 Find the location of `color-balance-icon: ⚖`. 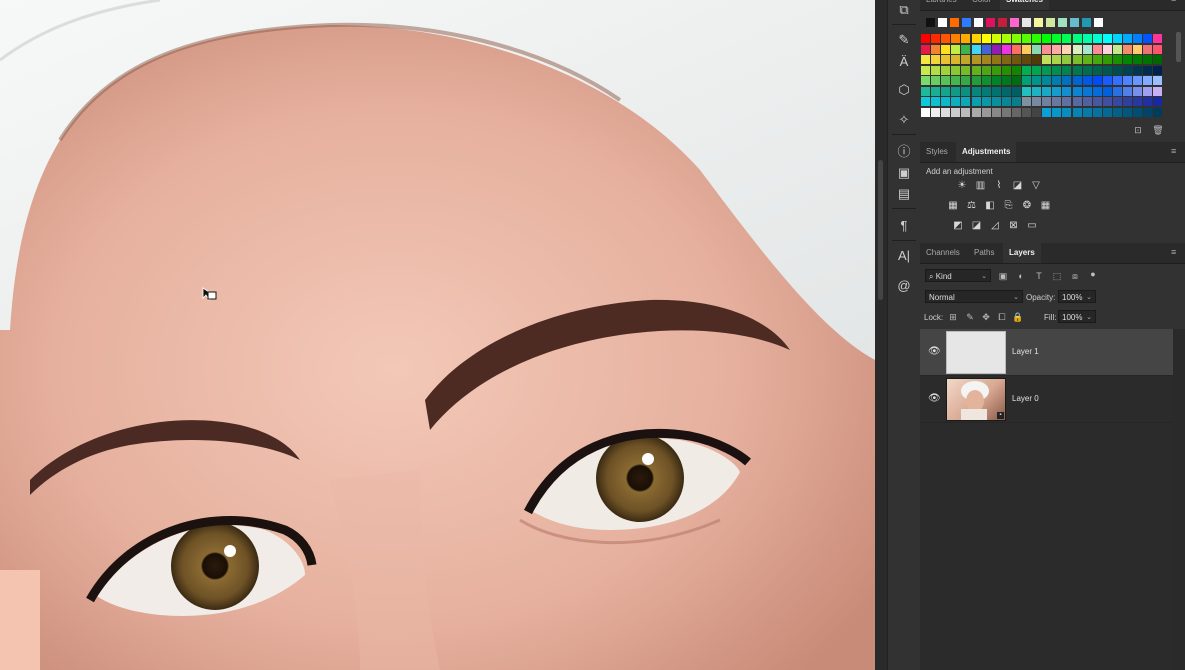

color-balance-icon: ⚖ is located at coordinates (972, 206).